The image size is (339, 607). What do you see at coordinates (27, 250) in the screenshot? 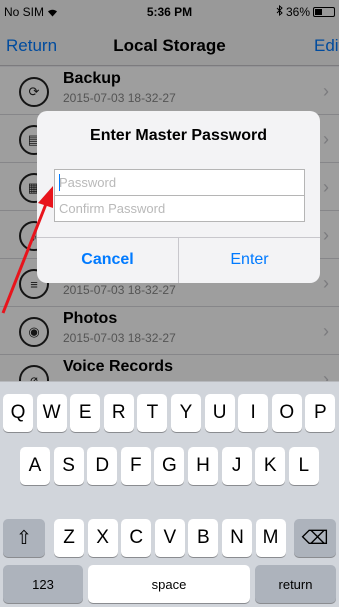
I see `annotation-arrow` at bounding box center [27, 250].